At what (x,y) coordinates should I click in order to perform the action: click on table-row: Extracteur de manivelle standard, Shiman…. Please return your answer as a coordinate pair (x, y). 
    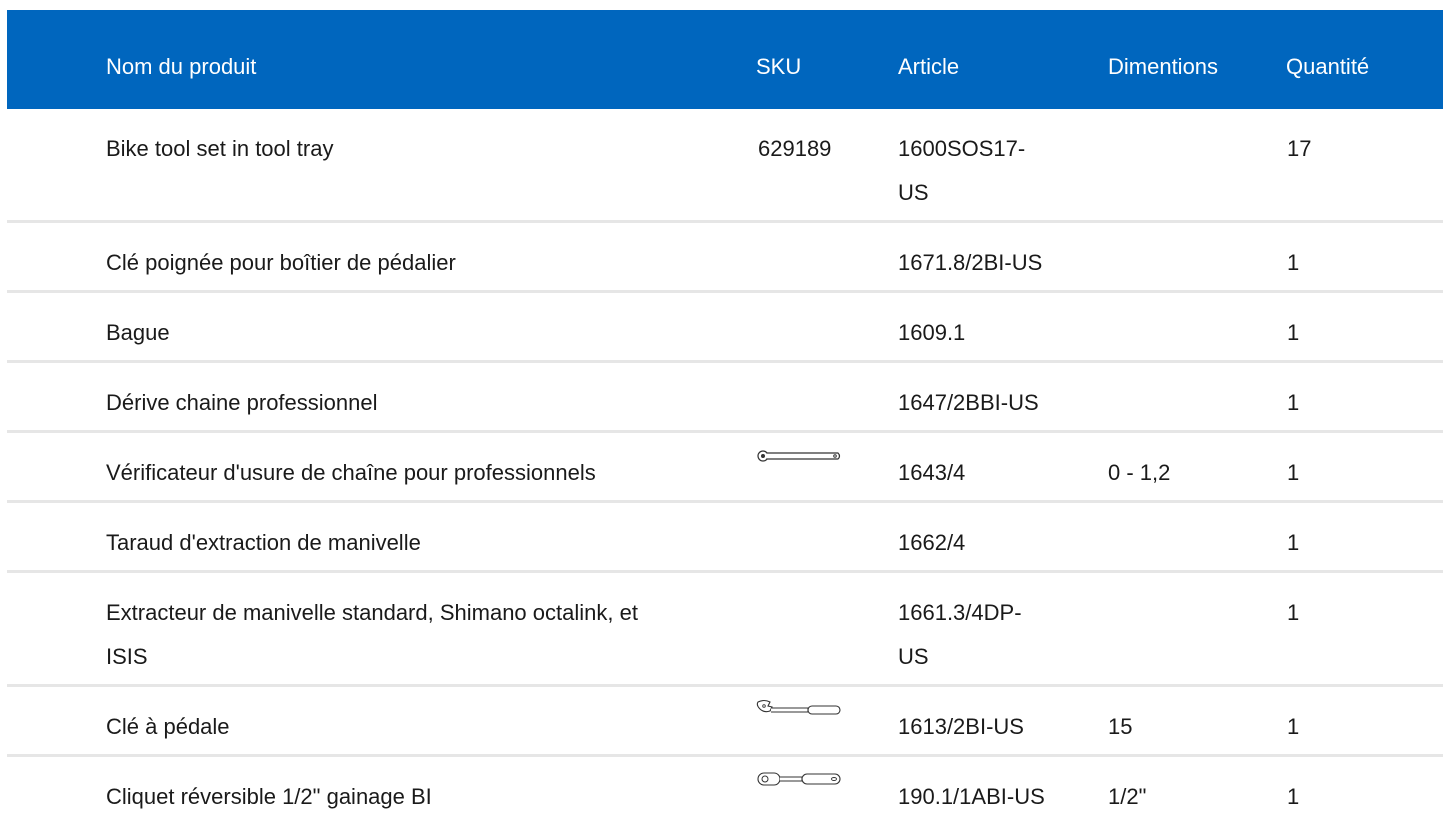
    Looking at the image, I should click on (725, 630).